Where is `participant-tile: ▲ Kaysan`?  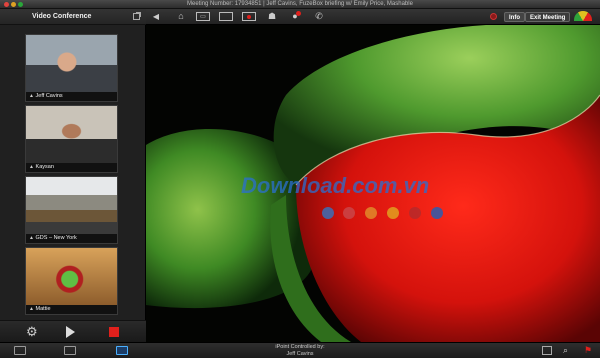
participant-tile: ▲ Kaysan is located at coordinates (71, 139).